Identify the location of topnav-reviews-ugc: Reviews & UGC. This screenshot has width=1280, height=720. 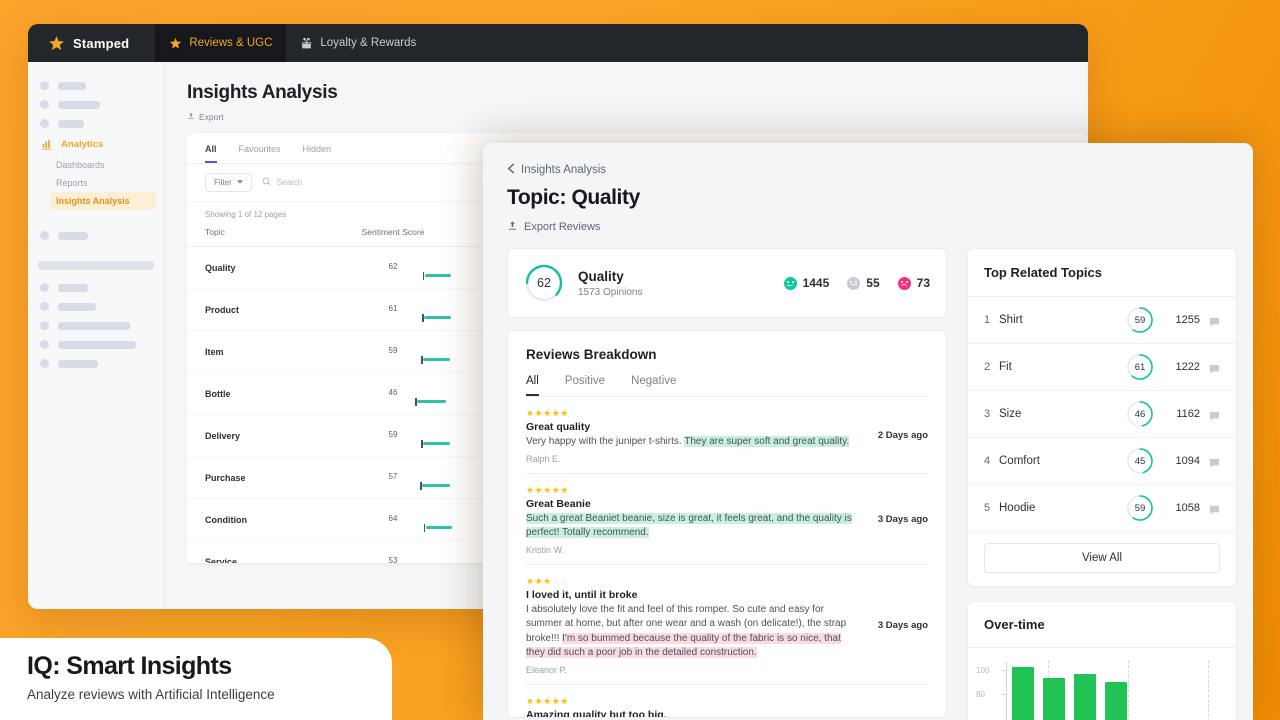
(221, 43).